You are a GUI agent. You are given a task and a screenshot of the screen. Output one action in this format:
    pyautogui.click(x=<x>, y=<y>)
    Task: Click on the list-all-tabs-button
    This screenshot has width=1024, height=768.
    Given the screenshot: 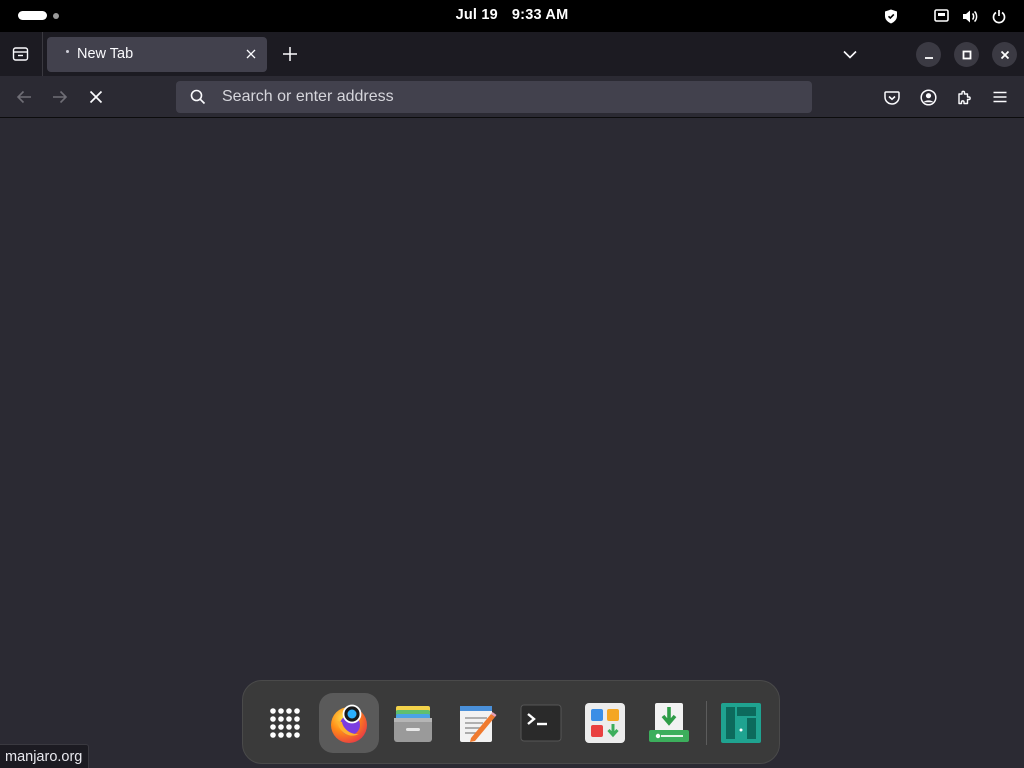 What is the action you would take?
    pyautogui.click(x=850, y=54)
    